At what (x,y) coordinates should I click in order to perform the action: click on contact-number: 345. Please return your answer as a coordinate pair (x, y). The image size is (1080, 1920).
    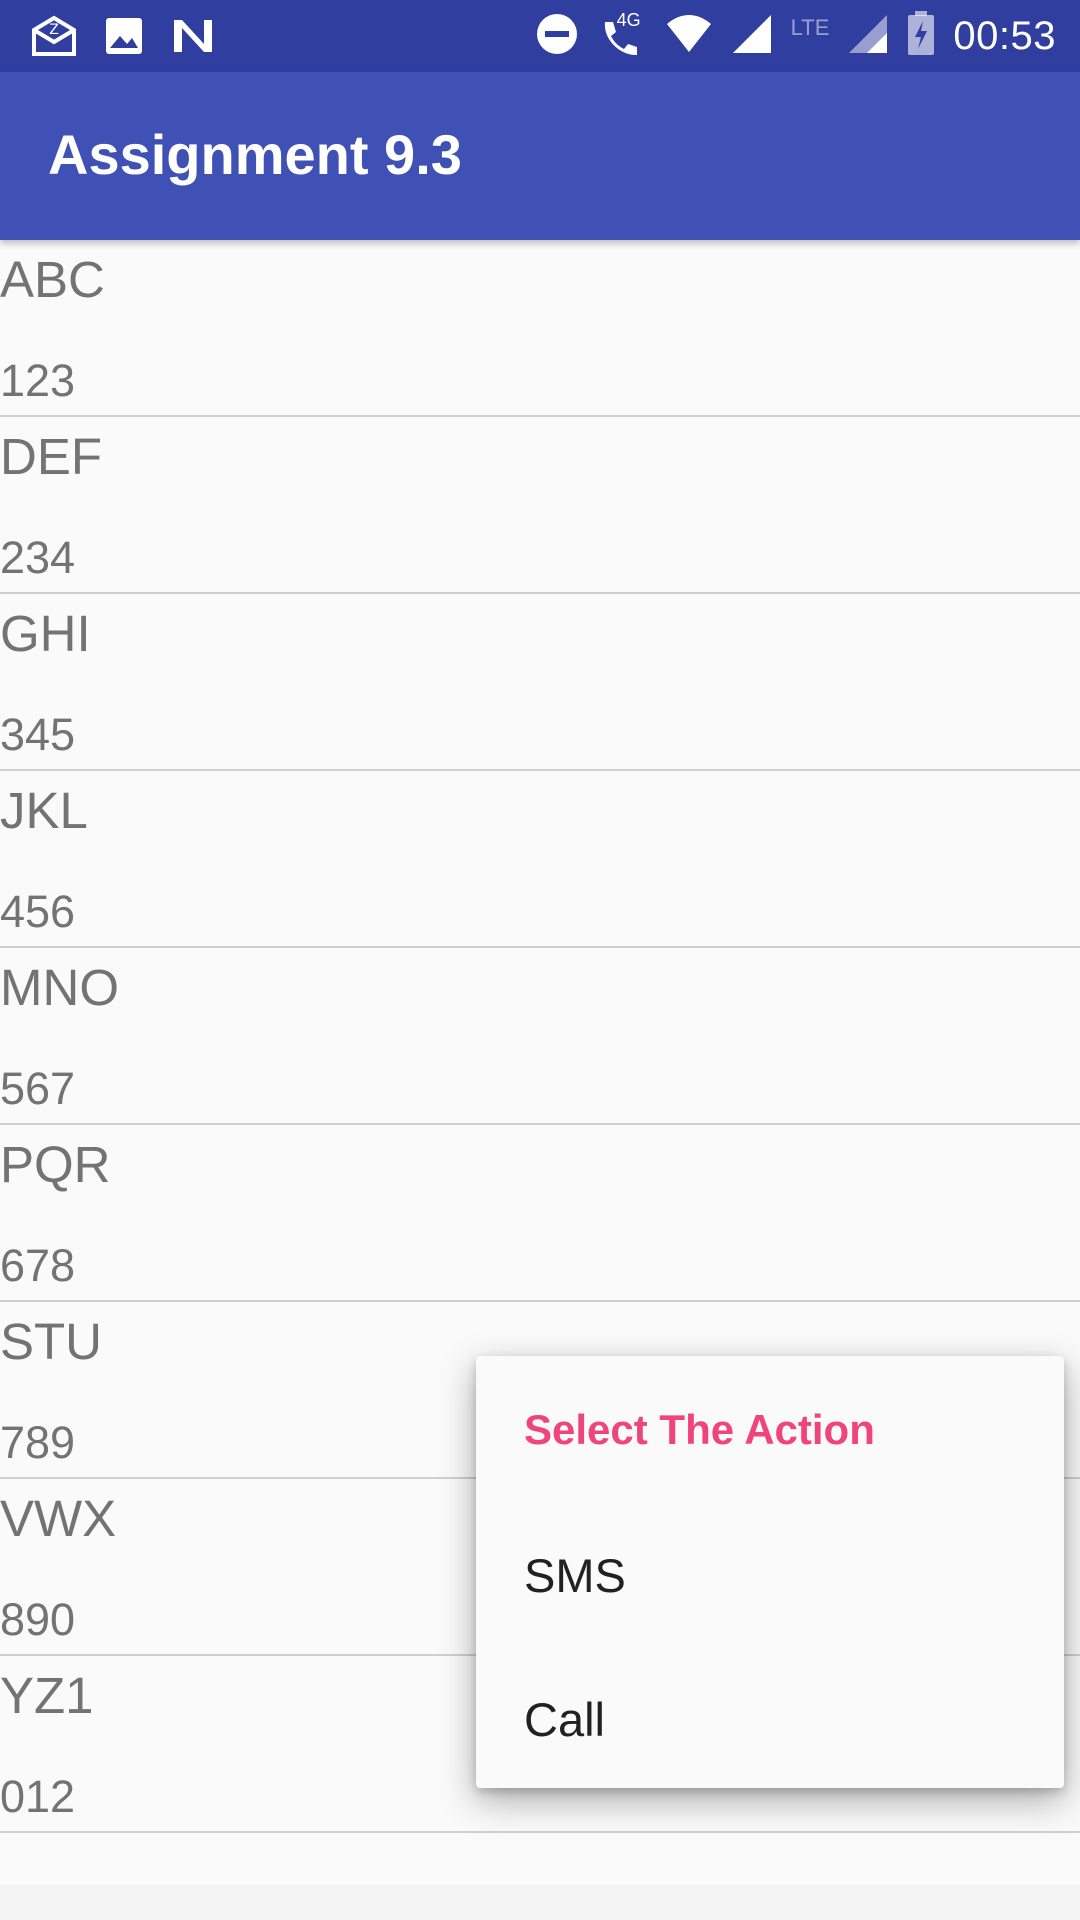
    Looking at the image, I should click on (38, 734).